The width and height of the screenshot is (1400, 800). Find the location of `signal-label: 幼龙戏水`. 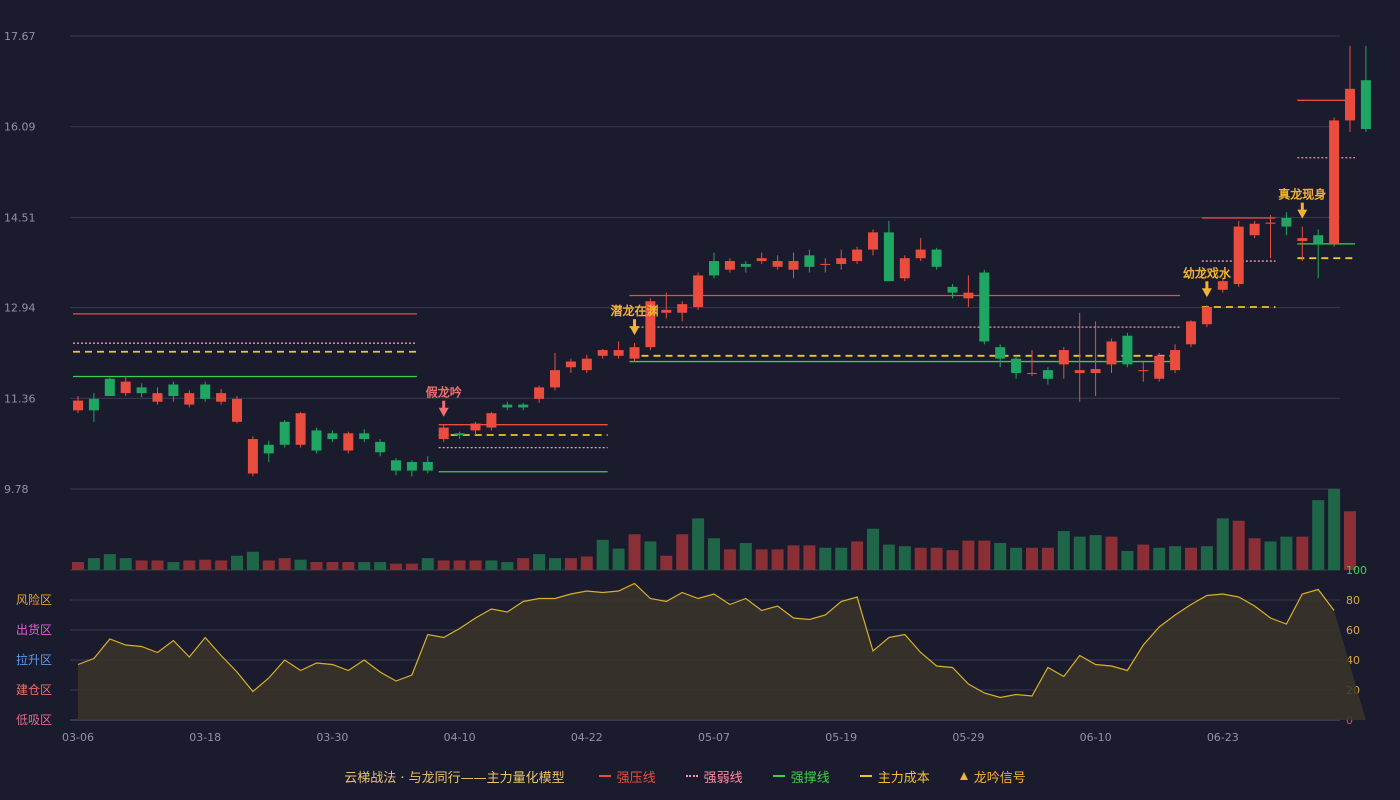

signal-label: 幼龙戏水 is located at coordinates (1207, 272).